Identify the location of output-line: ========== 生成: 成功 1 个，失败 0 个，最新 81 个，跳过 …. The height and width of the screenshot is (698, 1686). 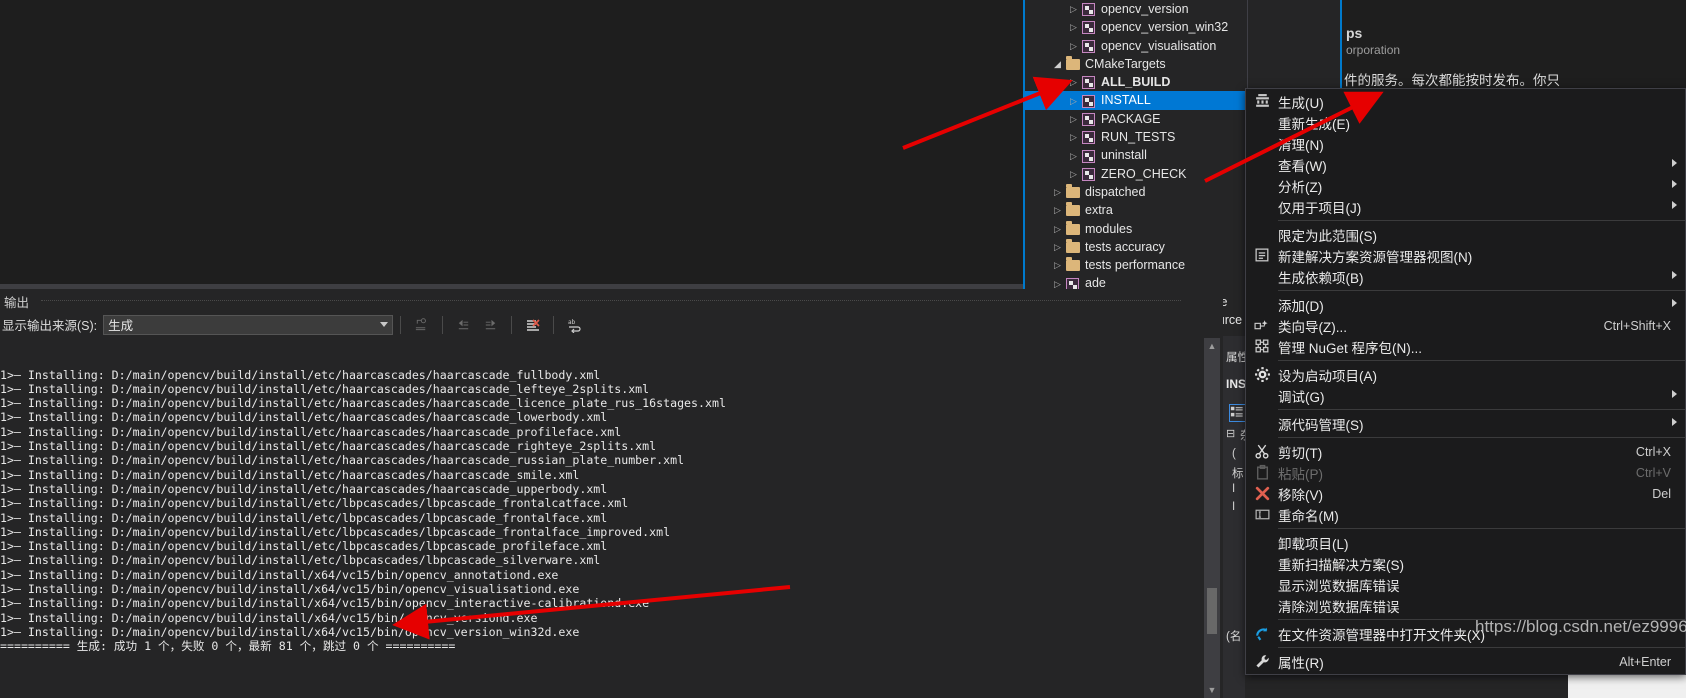
(228, 646).